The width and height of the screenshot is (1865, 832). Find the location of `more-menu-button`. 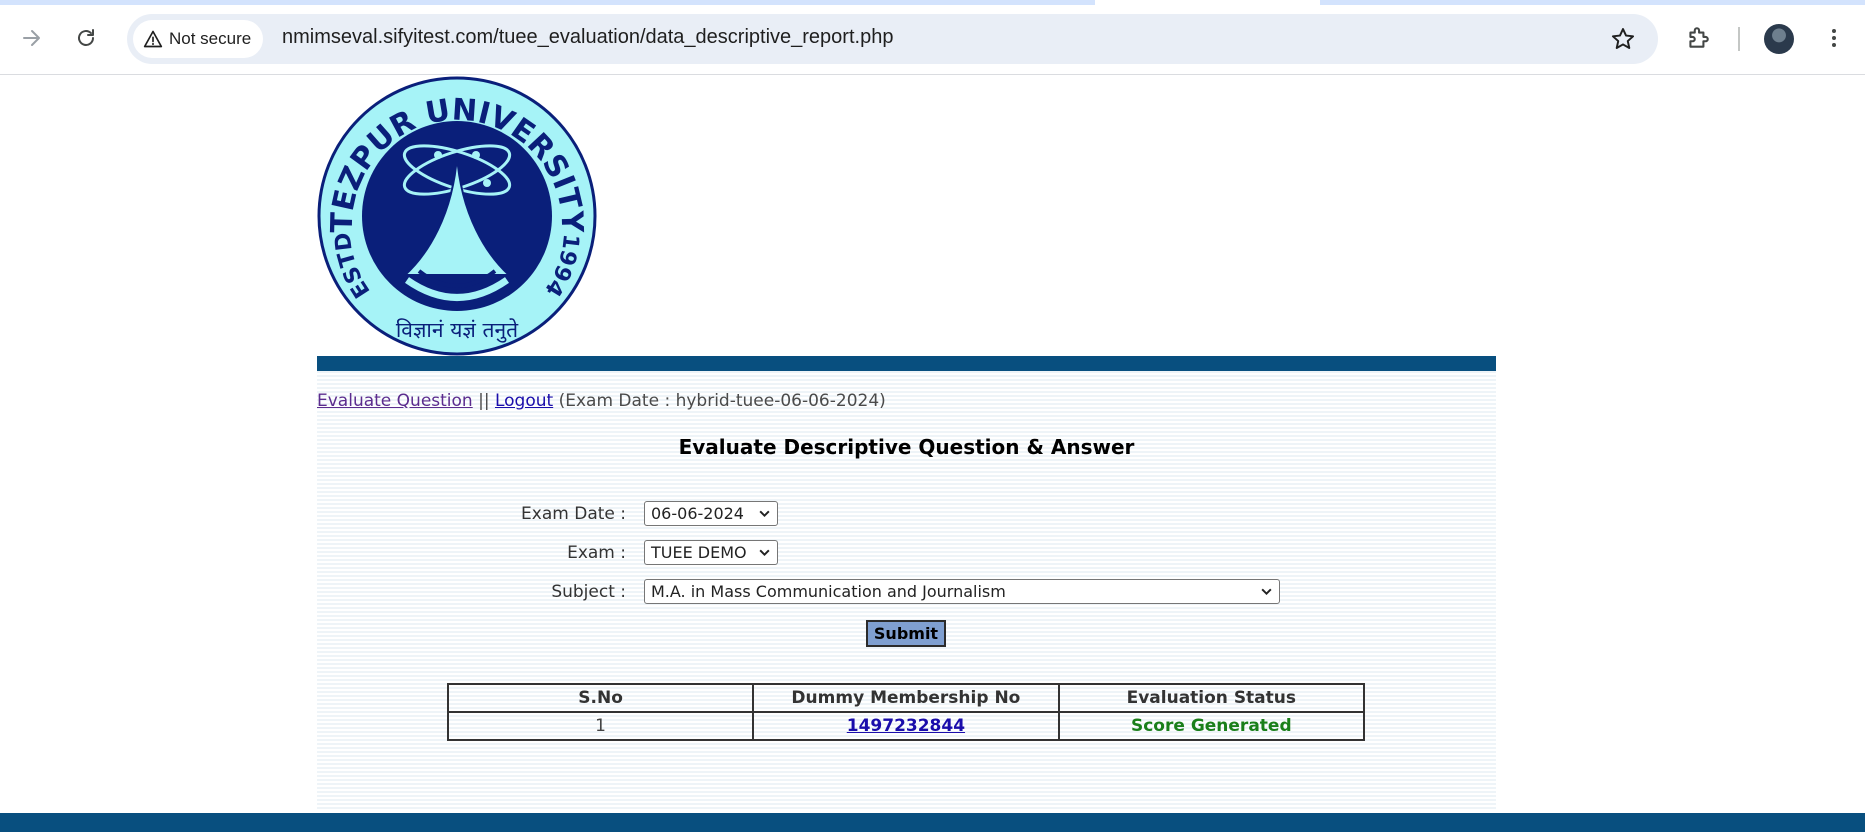

more-menu-button is located at coordinates (1834, 38).